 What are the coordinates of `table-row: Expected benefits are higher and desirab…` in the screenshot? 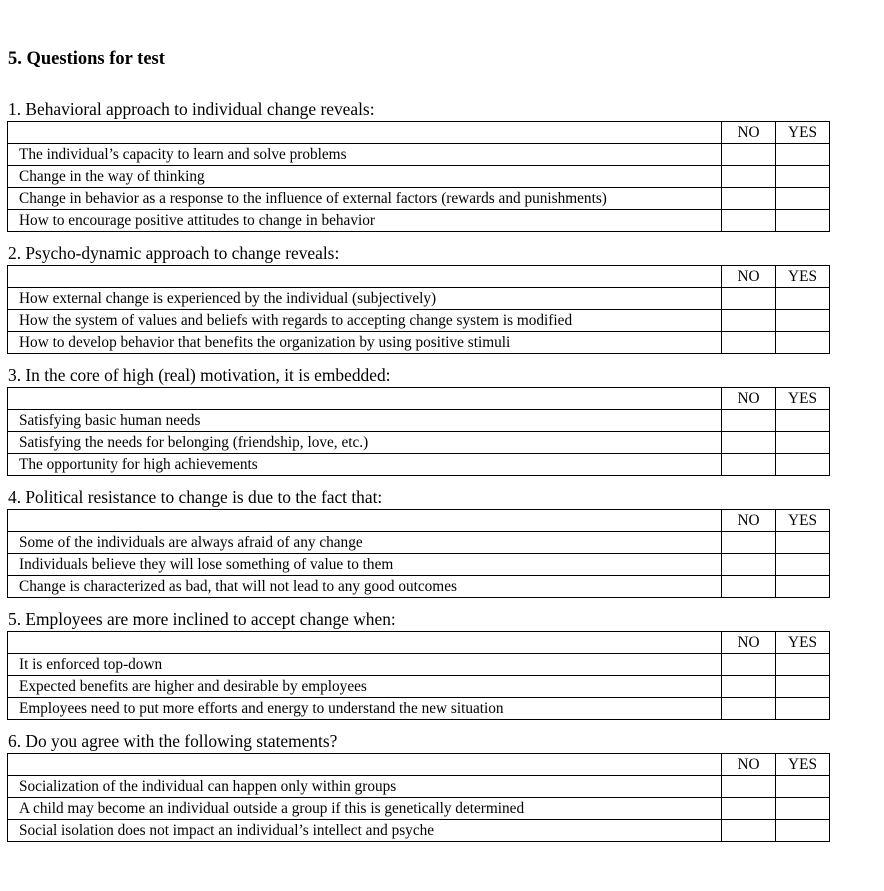 It's located at (418, 686).